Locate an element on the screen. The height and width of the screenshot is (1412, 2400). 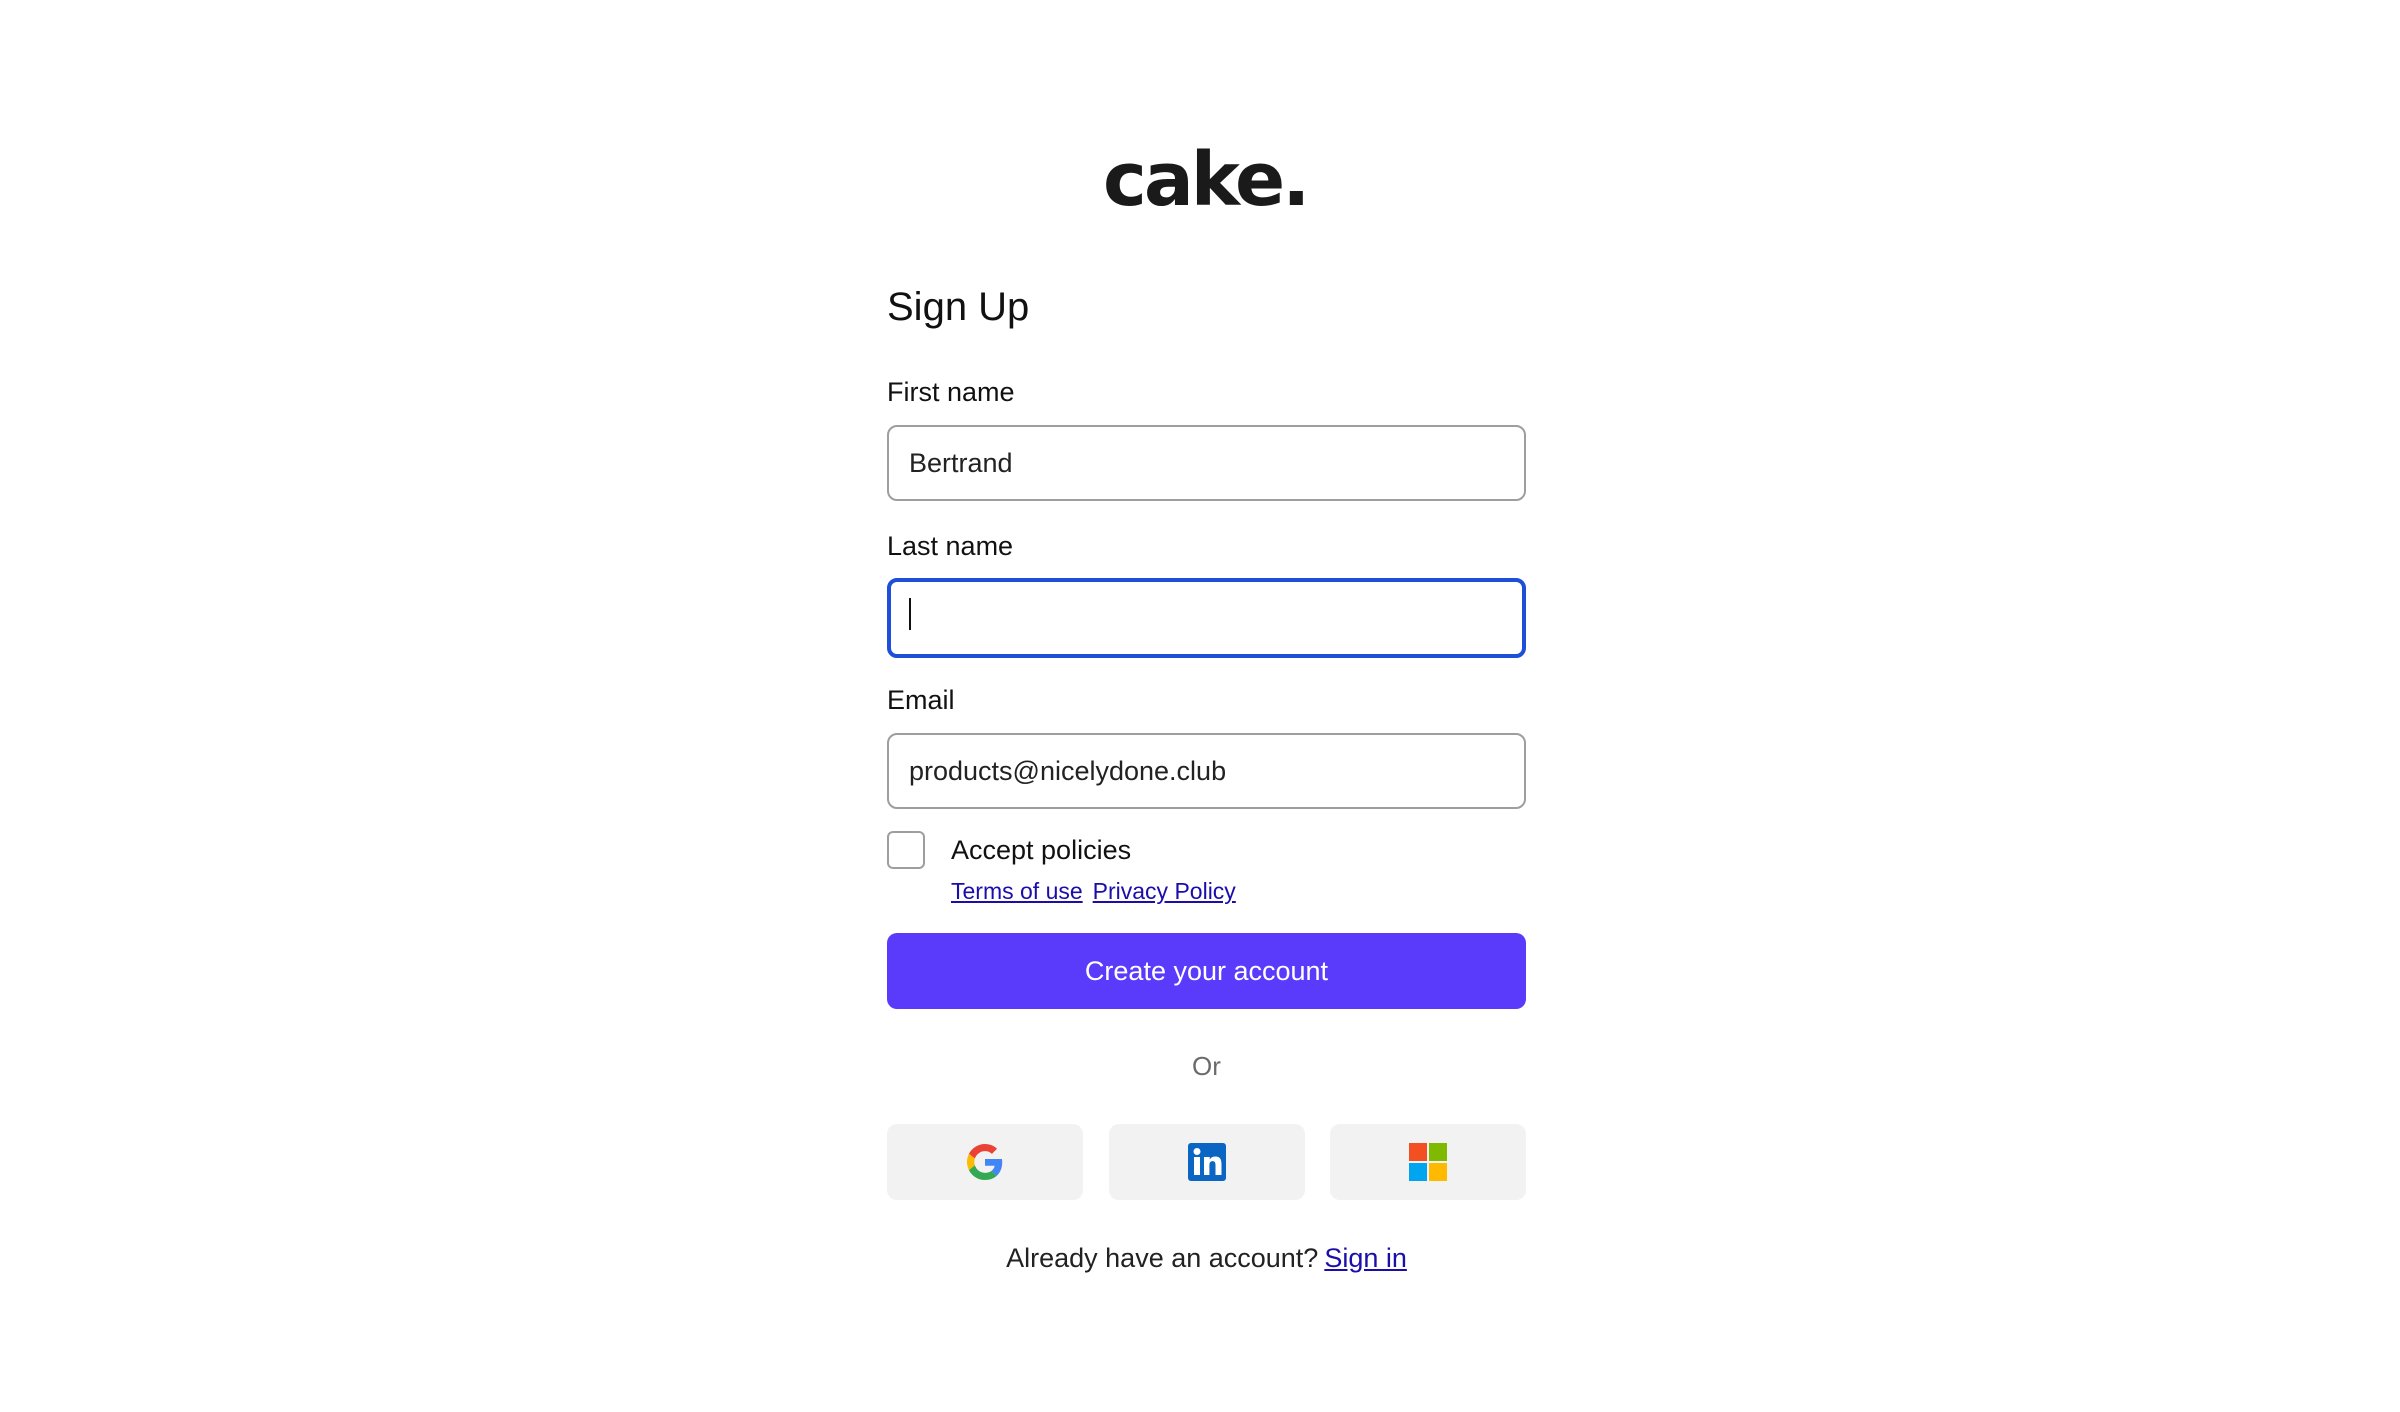
google-signin-button is located at coordinates (985, 1162).